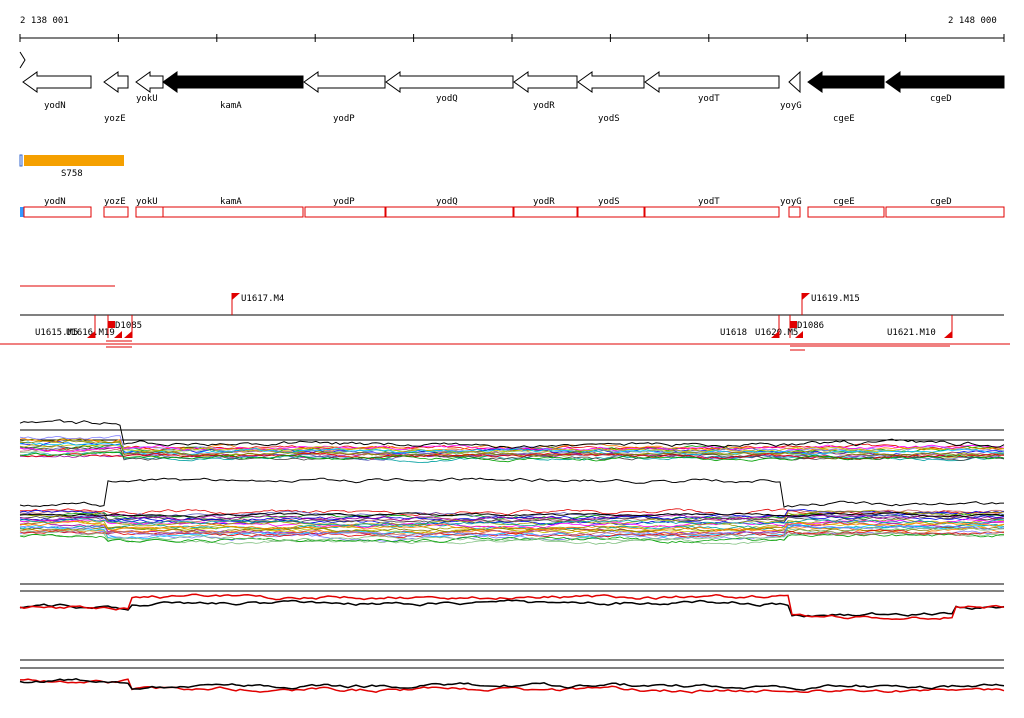 The width and height of the screenshot is (1024, 718). I want to click on ruler-end-label: 2 148 000, so click(972, 21).